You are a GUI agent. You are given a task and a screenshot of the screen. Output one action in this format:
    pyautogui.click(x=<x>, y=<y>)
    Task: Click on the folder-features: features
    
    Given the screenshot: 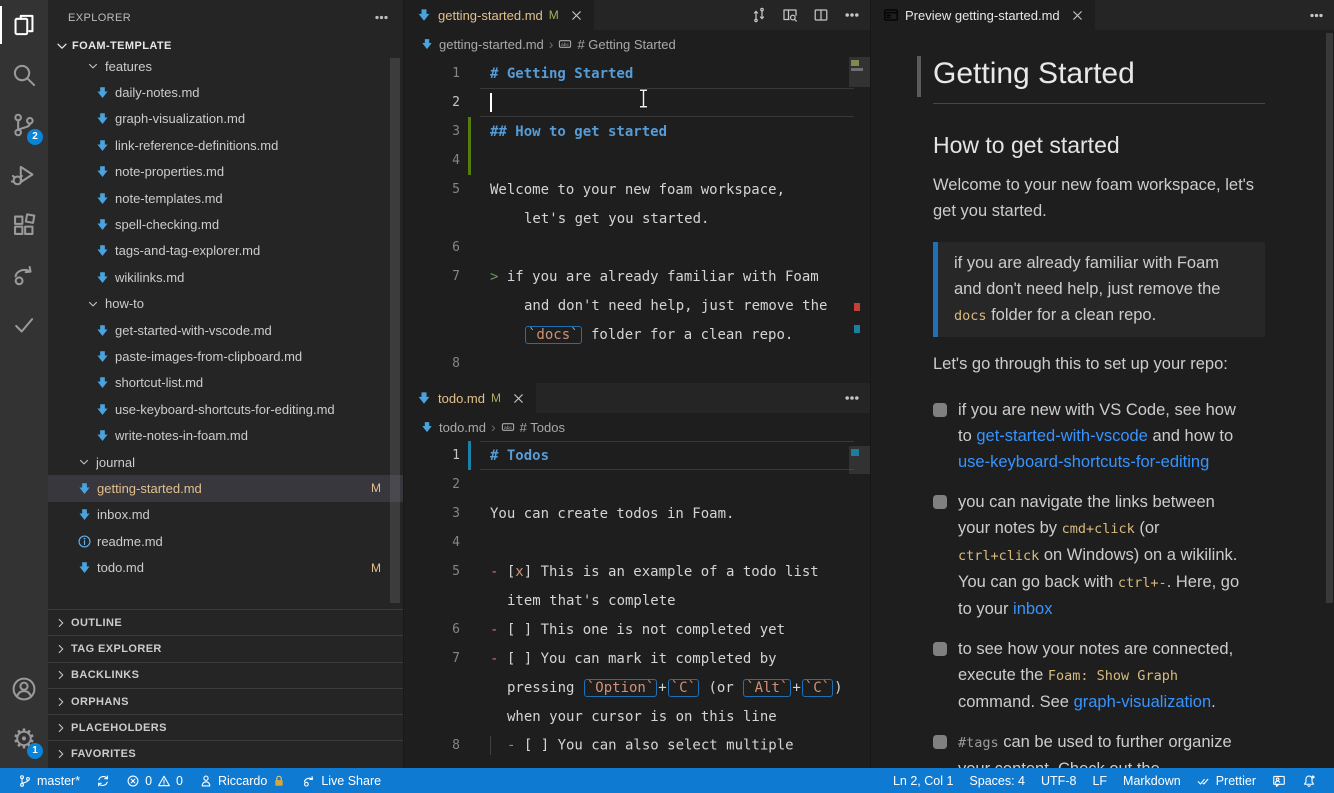 What is the action you would take?
    pyautogui.click(x=225, y=66)
    